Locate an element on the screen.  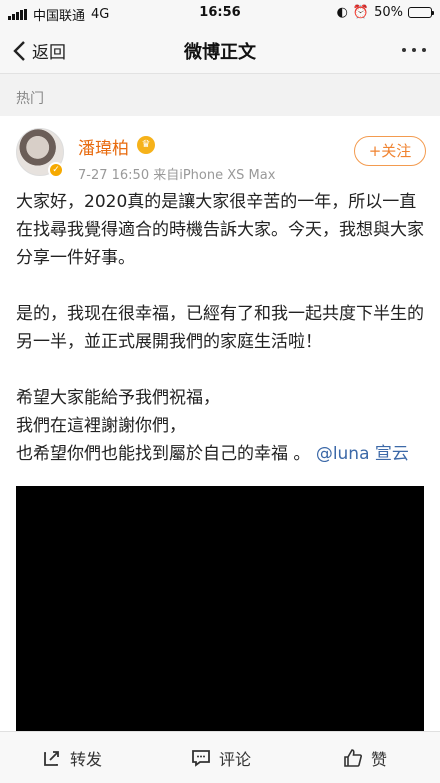
post-meta: 7-27 16:50 来自iPhone XS Max is located at coordinates (177, 175).